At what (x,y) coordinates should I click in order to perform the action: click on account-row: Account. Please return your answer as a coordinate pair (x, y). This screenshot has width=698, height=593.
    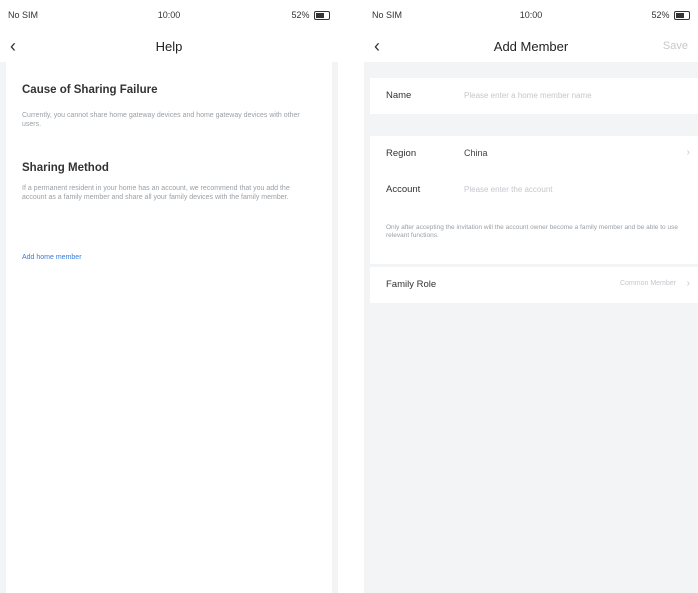
    Looking at the image, I should click on (534, 190).